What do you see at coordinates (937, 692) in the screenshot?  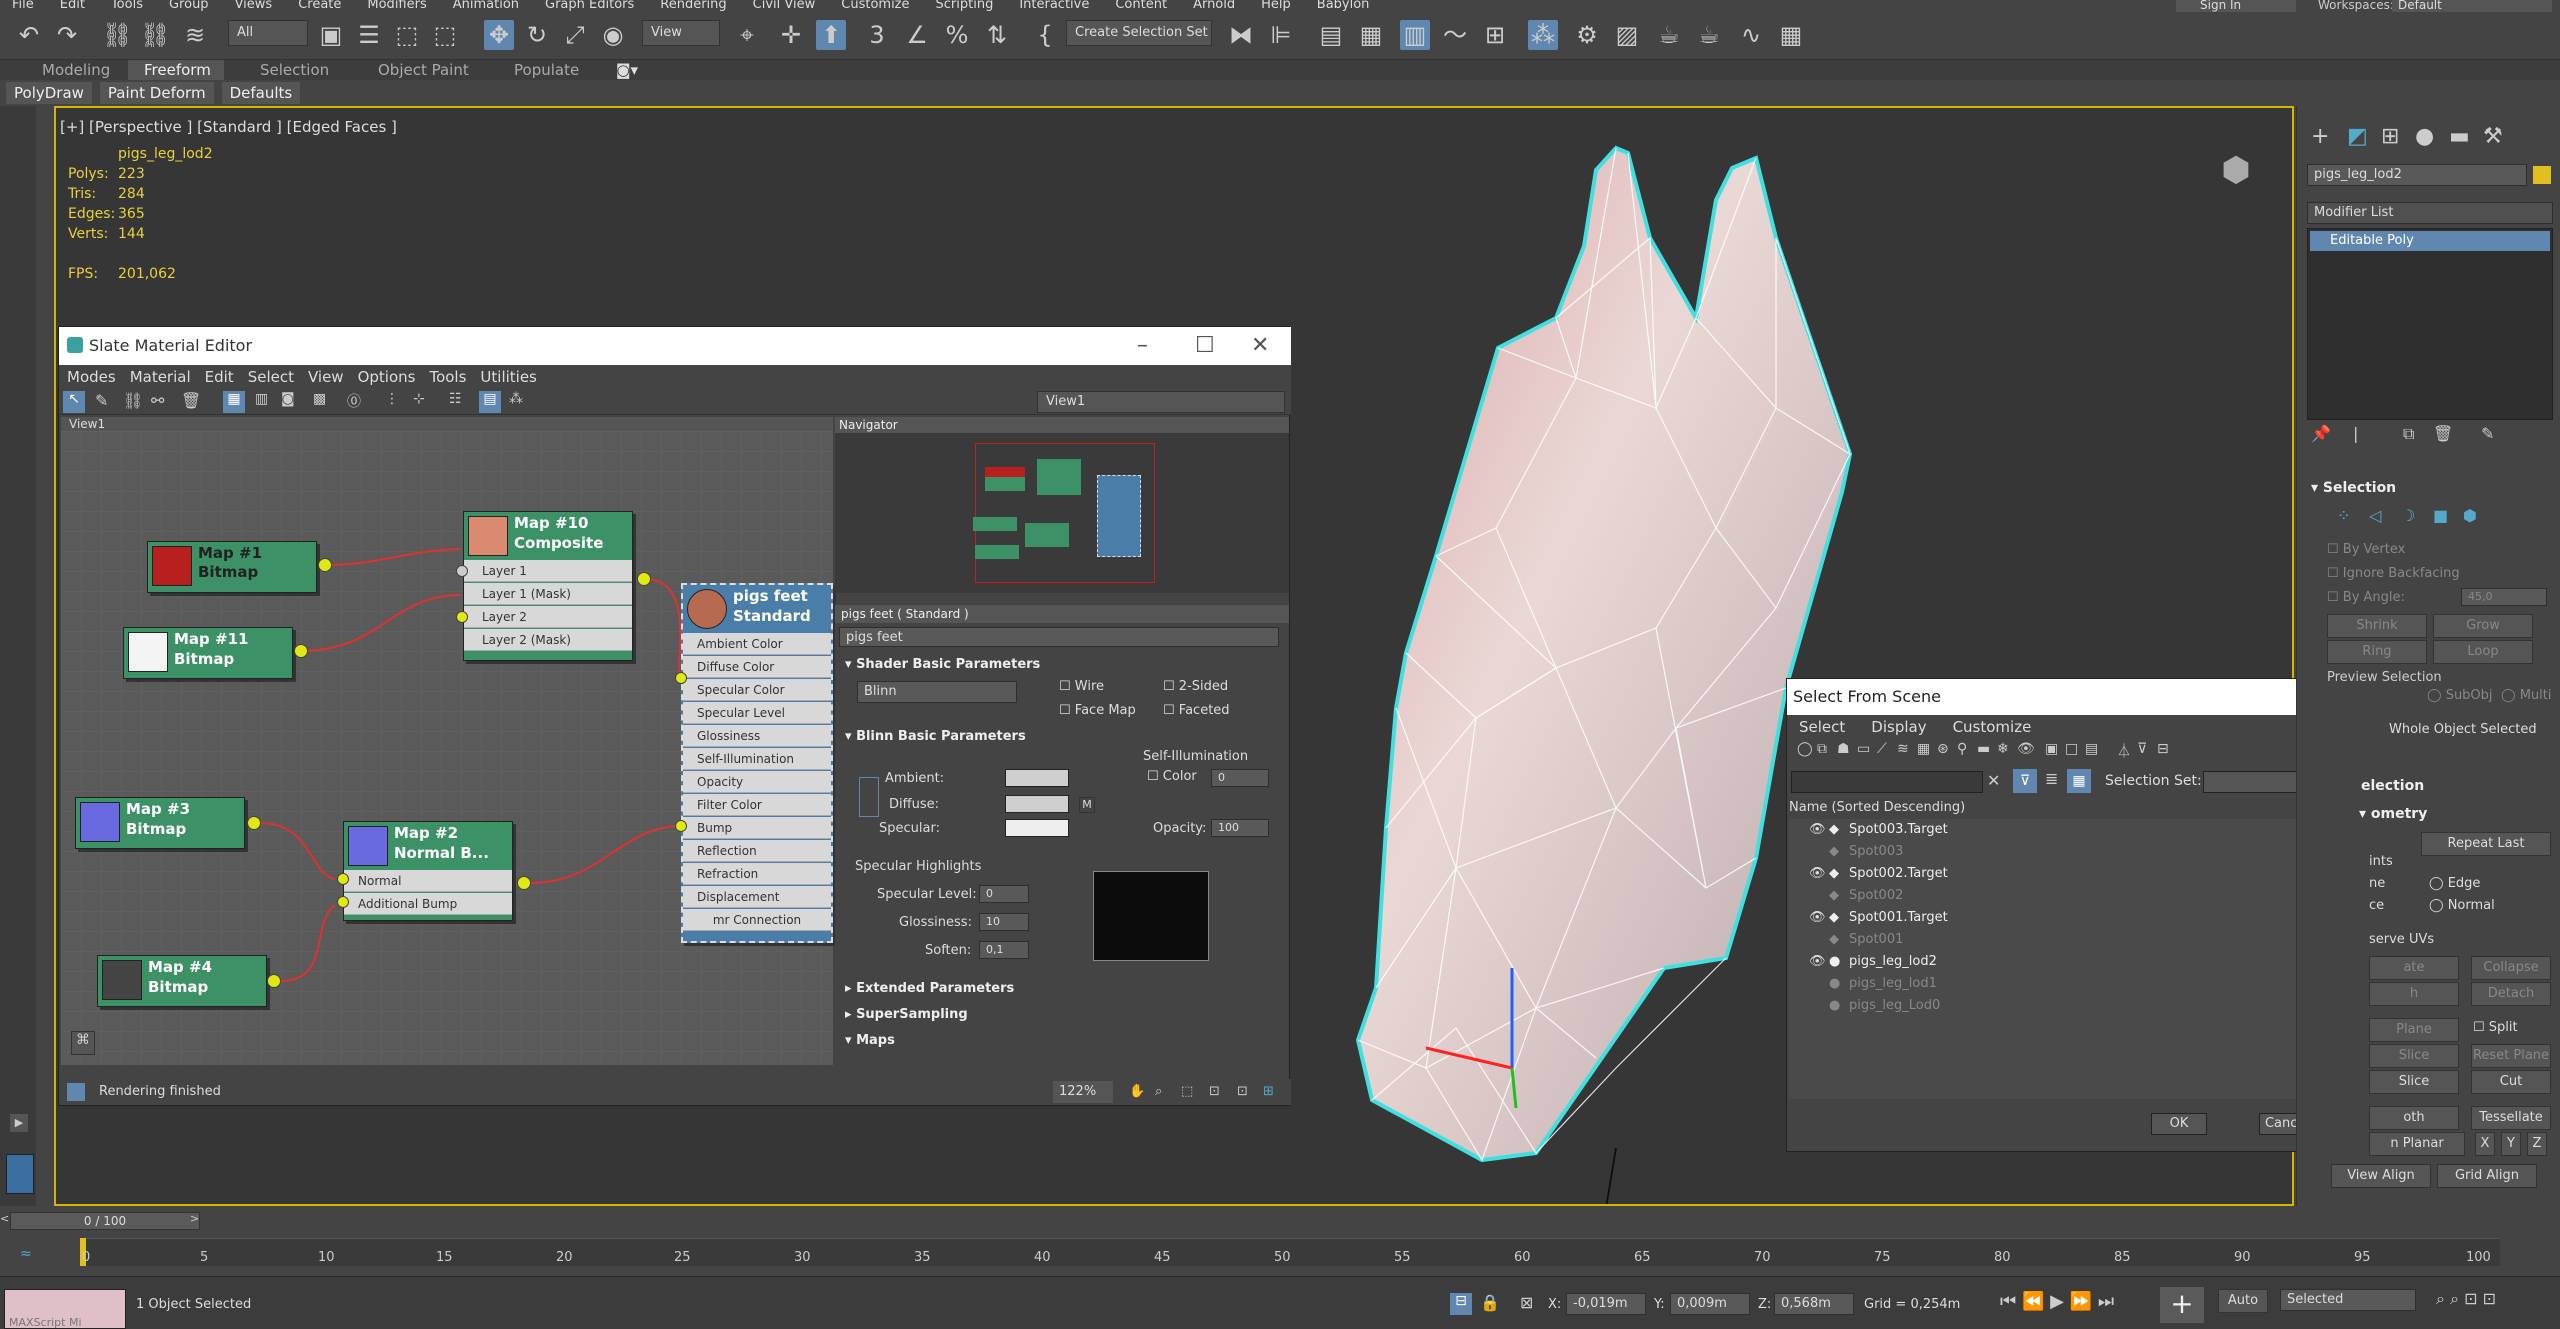 I see `shader-type-dropdown: Blinn` at bounding box center [937, 692].